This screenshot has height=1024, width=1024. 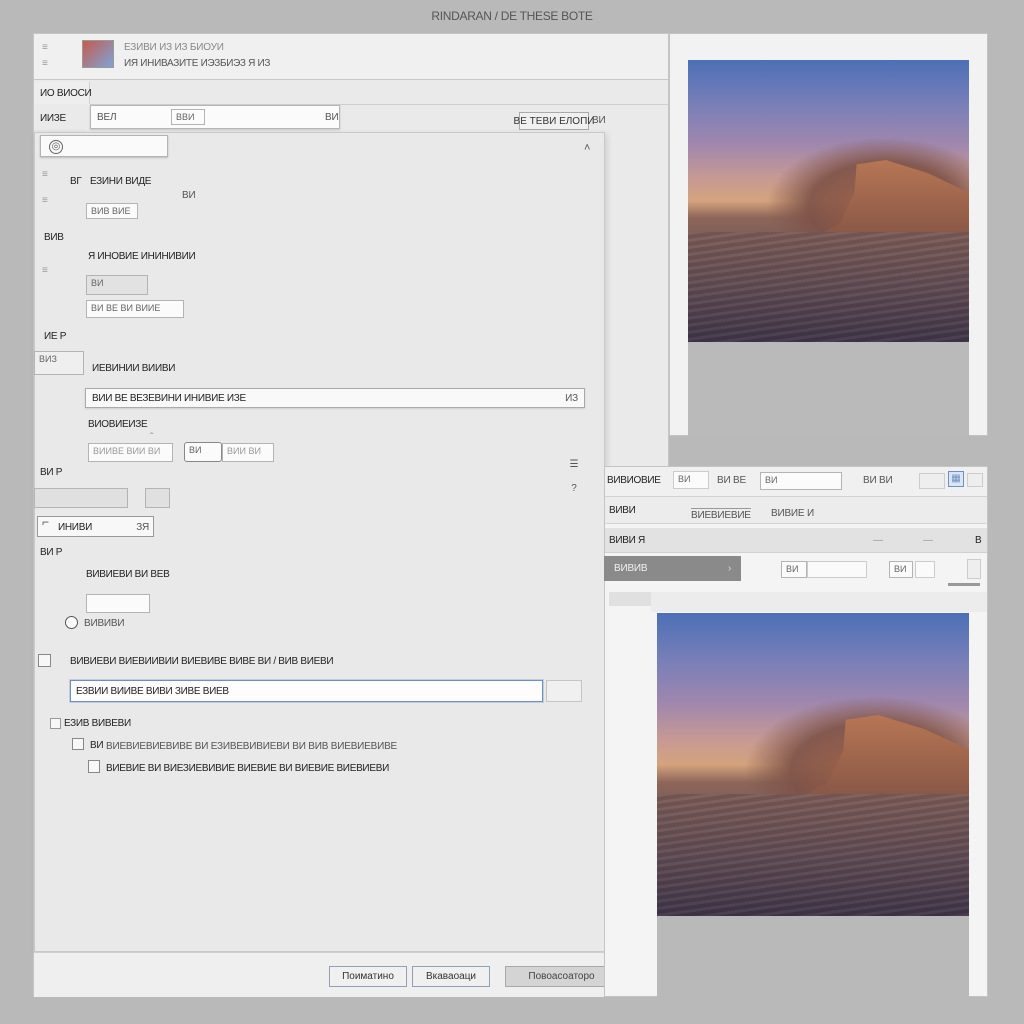 What do you see at coordinates (75, 527) in the screenshot?
I see `small-select-value: ИНИВИ` at bounding box center [75, 527].